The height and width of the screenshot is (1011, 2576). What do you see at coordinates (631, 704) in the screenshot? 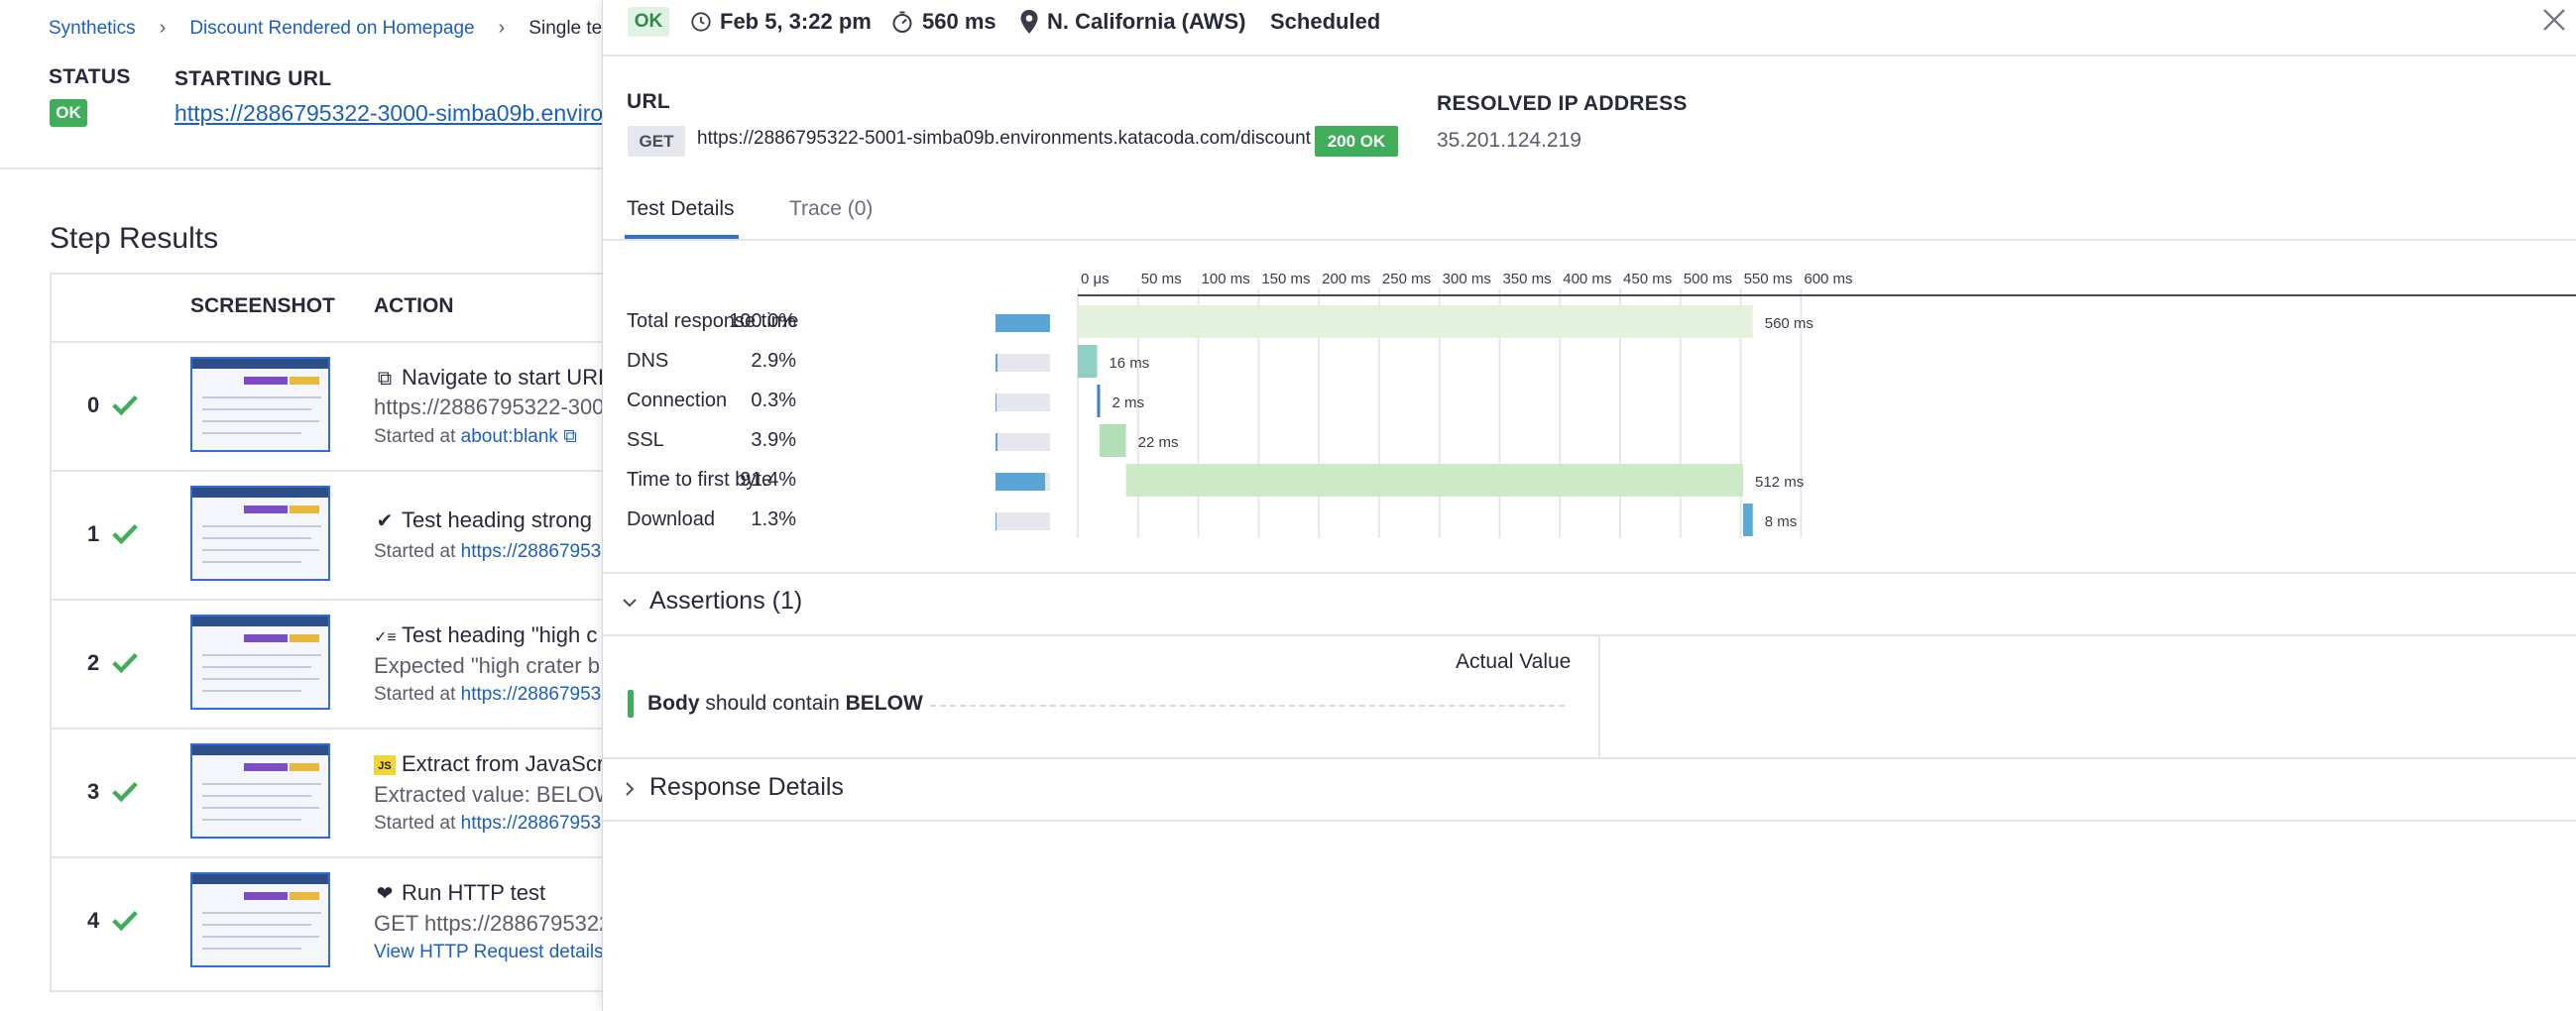
I see `assertion-pass-indicator` at bounding box center [631, 704].